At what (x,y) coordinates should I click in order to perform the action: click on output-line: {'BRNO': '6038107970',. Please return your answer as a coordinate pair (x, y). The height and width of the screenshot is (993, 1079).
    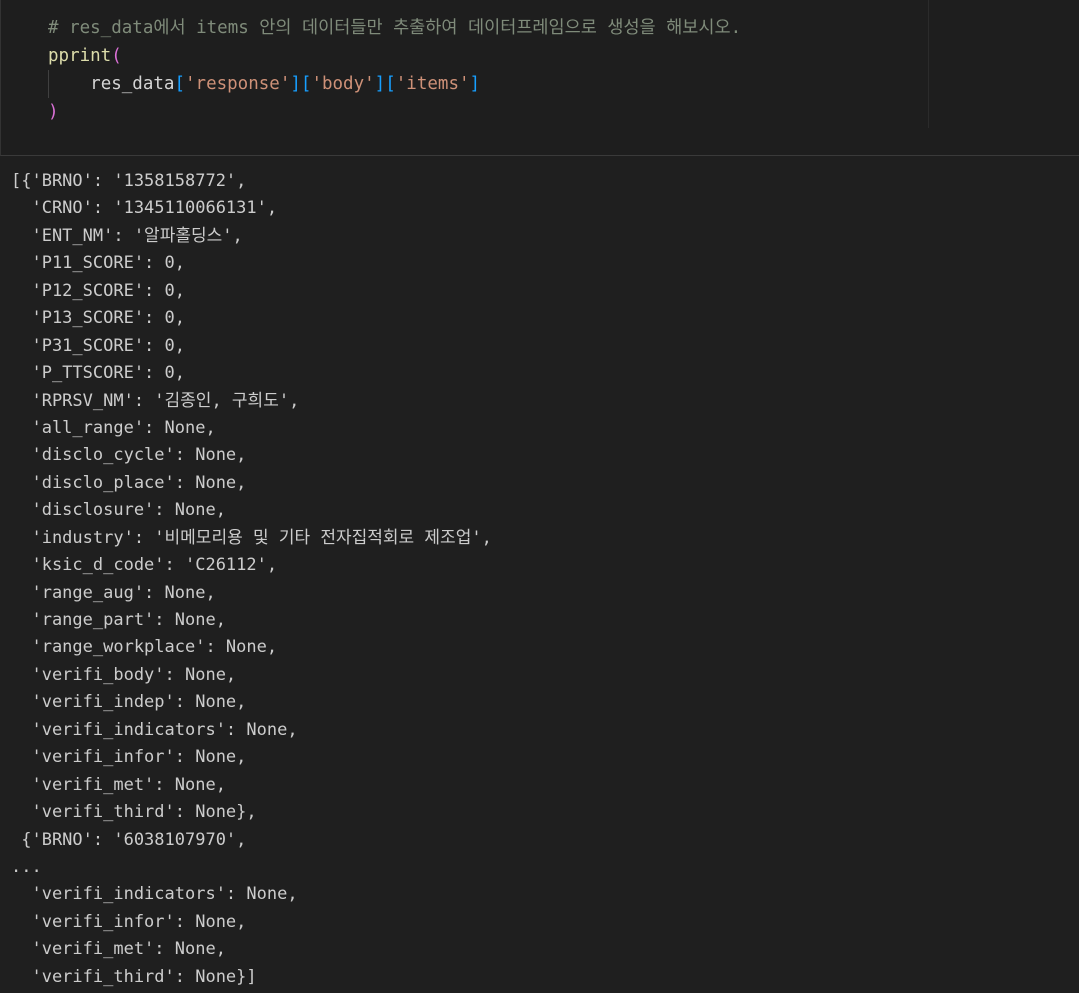
    Looking at the image, I should click on (129, 839).